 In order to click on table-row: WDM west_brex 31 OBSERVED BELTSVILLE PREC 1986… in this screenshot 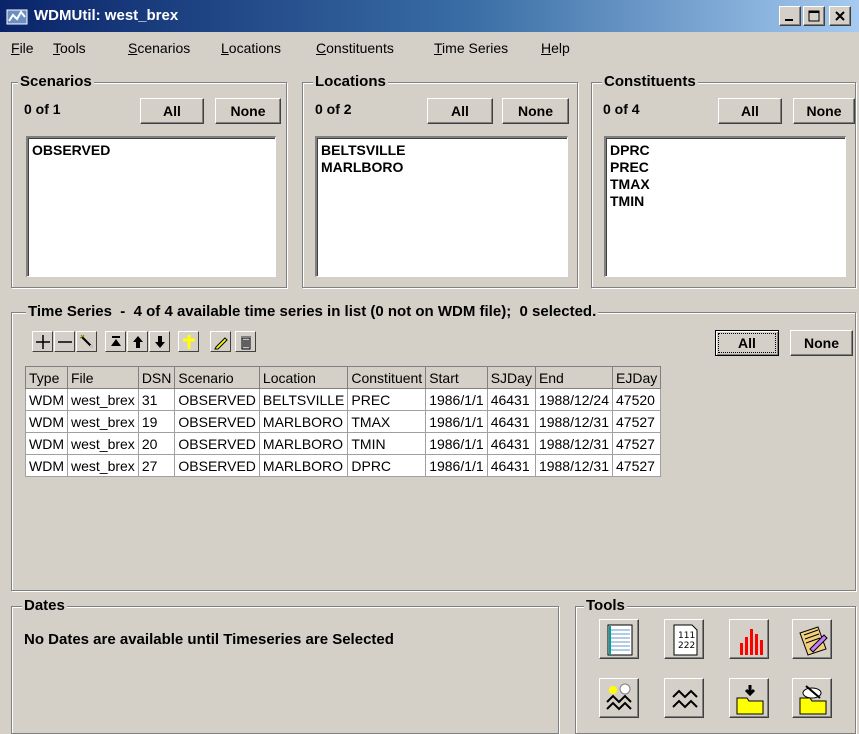, I will do `click(343, 399)`.